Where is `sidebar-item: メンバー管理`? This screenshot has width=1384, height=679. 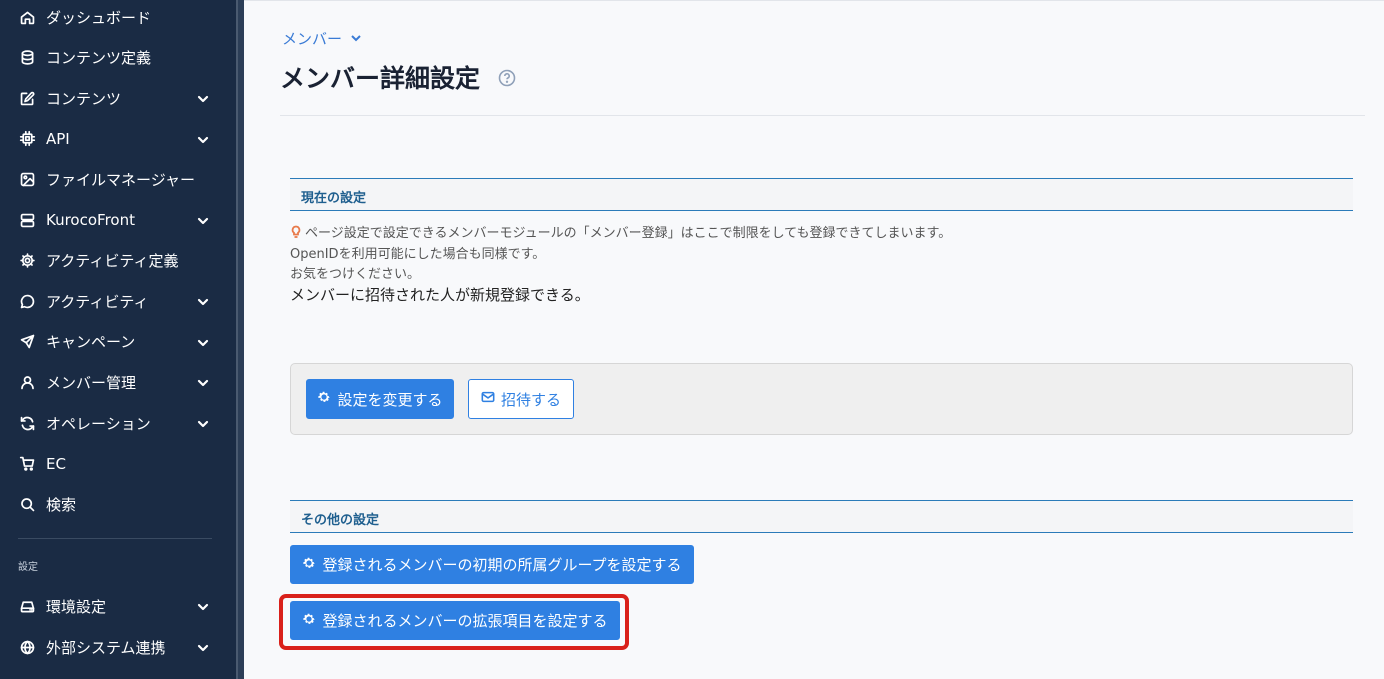
sidebar-item: メンバー管理 is located at coordinates (118, 382).